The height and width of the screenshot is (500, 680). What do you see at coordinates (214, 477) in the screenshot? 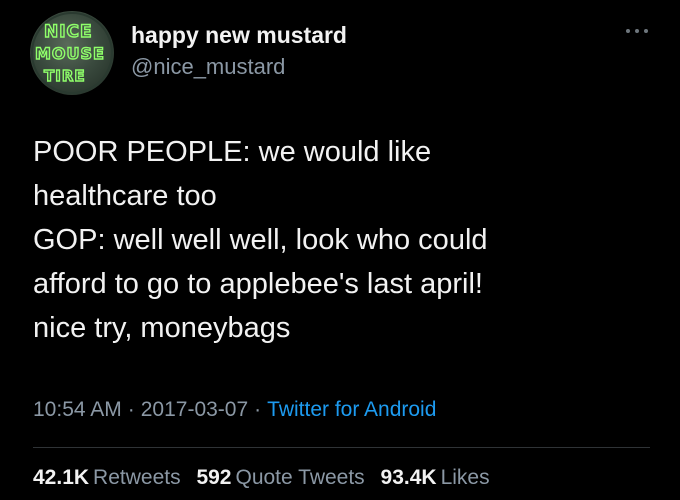
I see `quote-tweets-count: 592` at bounding box center [214, 477].